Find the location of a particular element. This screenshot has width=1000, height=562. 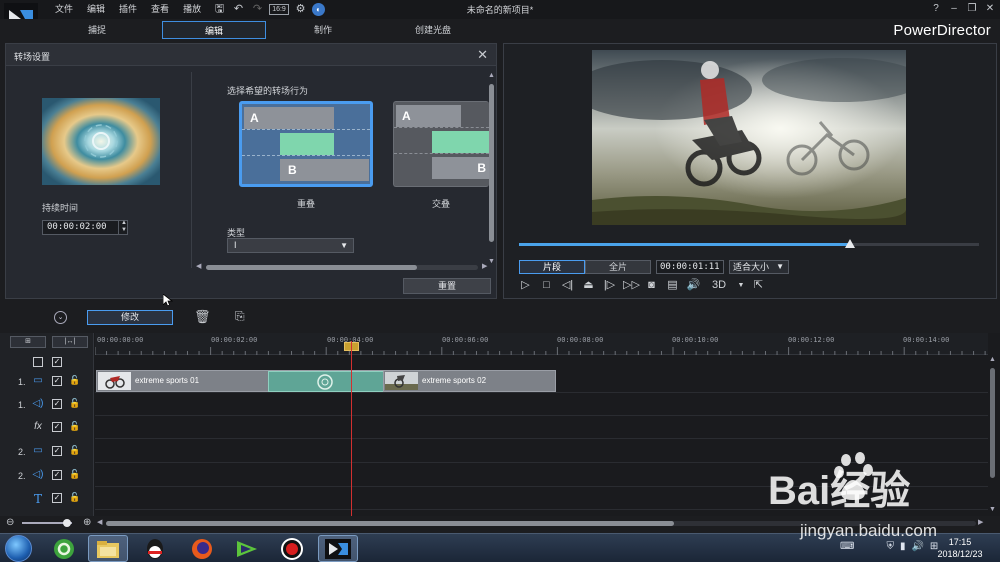

transition-block is located at coordinates (326, 381).